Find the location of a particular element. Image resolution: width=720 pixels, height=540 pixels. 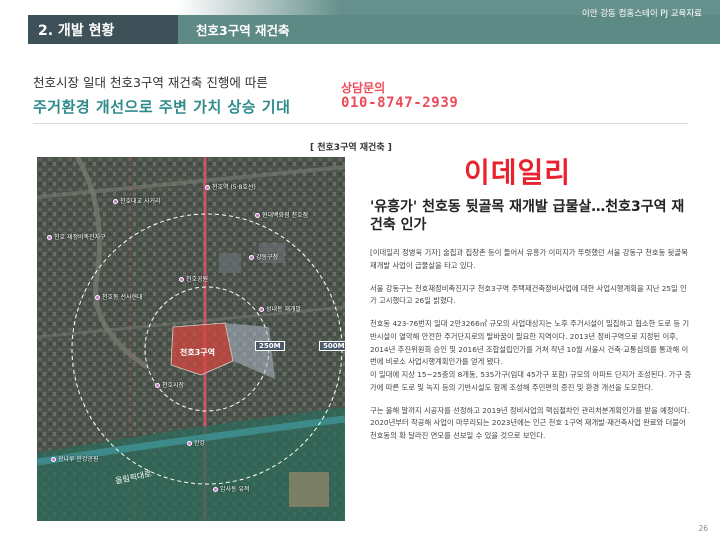

map-place: 암사동 유적 is located at coordinates (231, 490).